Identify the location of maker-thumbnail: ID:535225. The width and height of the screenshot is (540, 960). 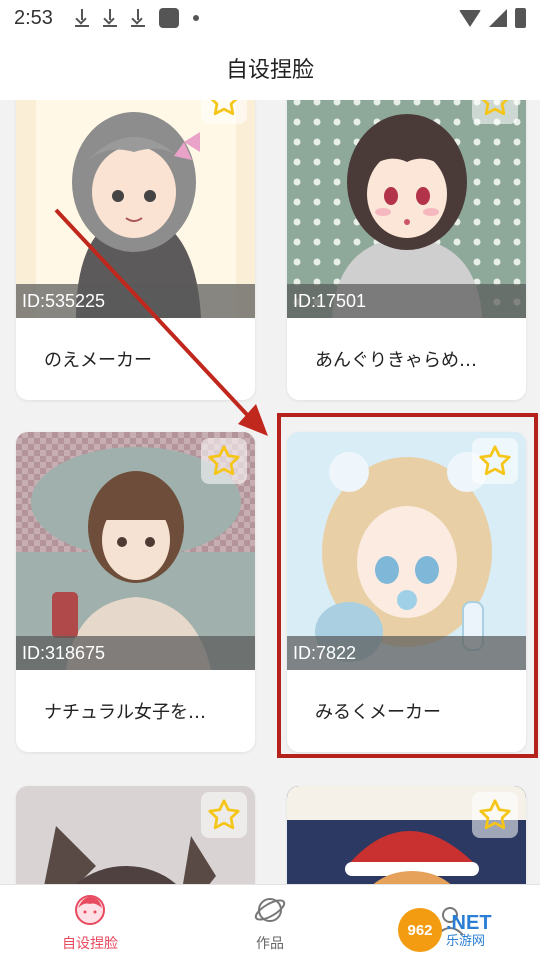
(135, 209).